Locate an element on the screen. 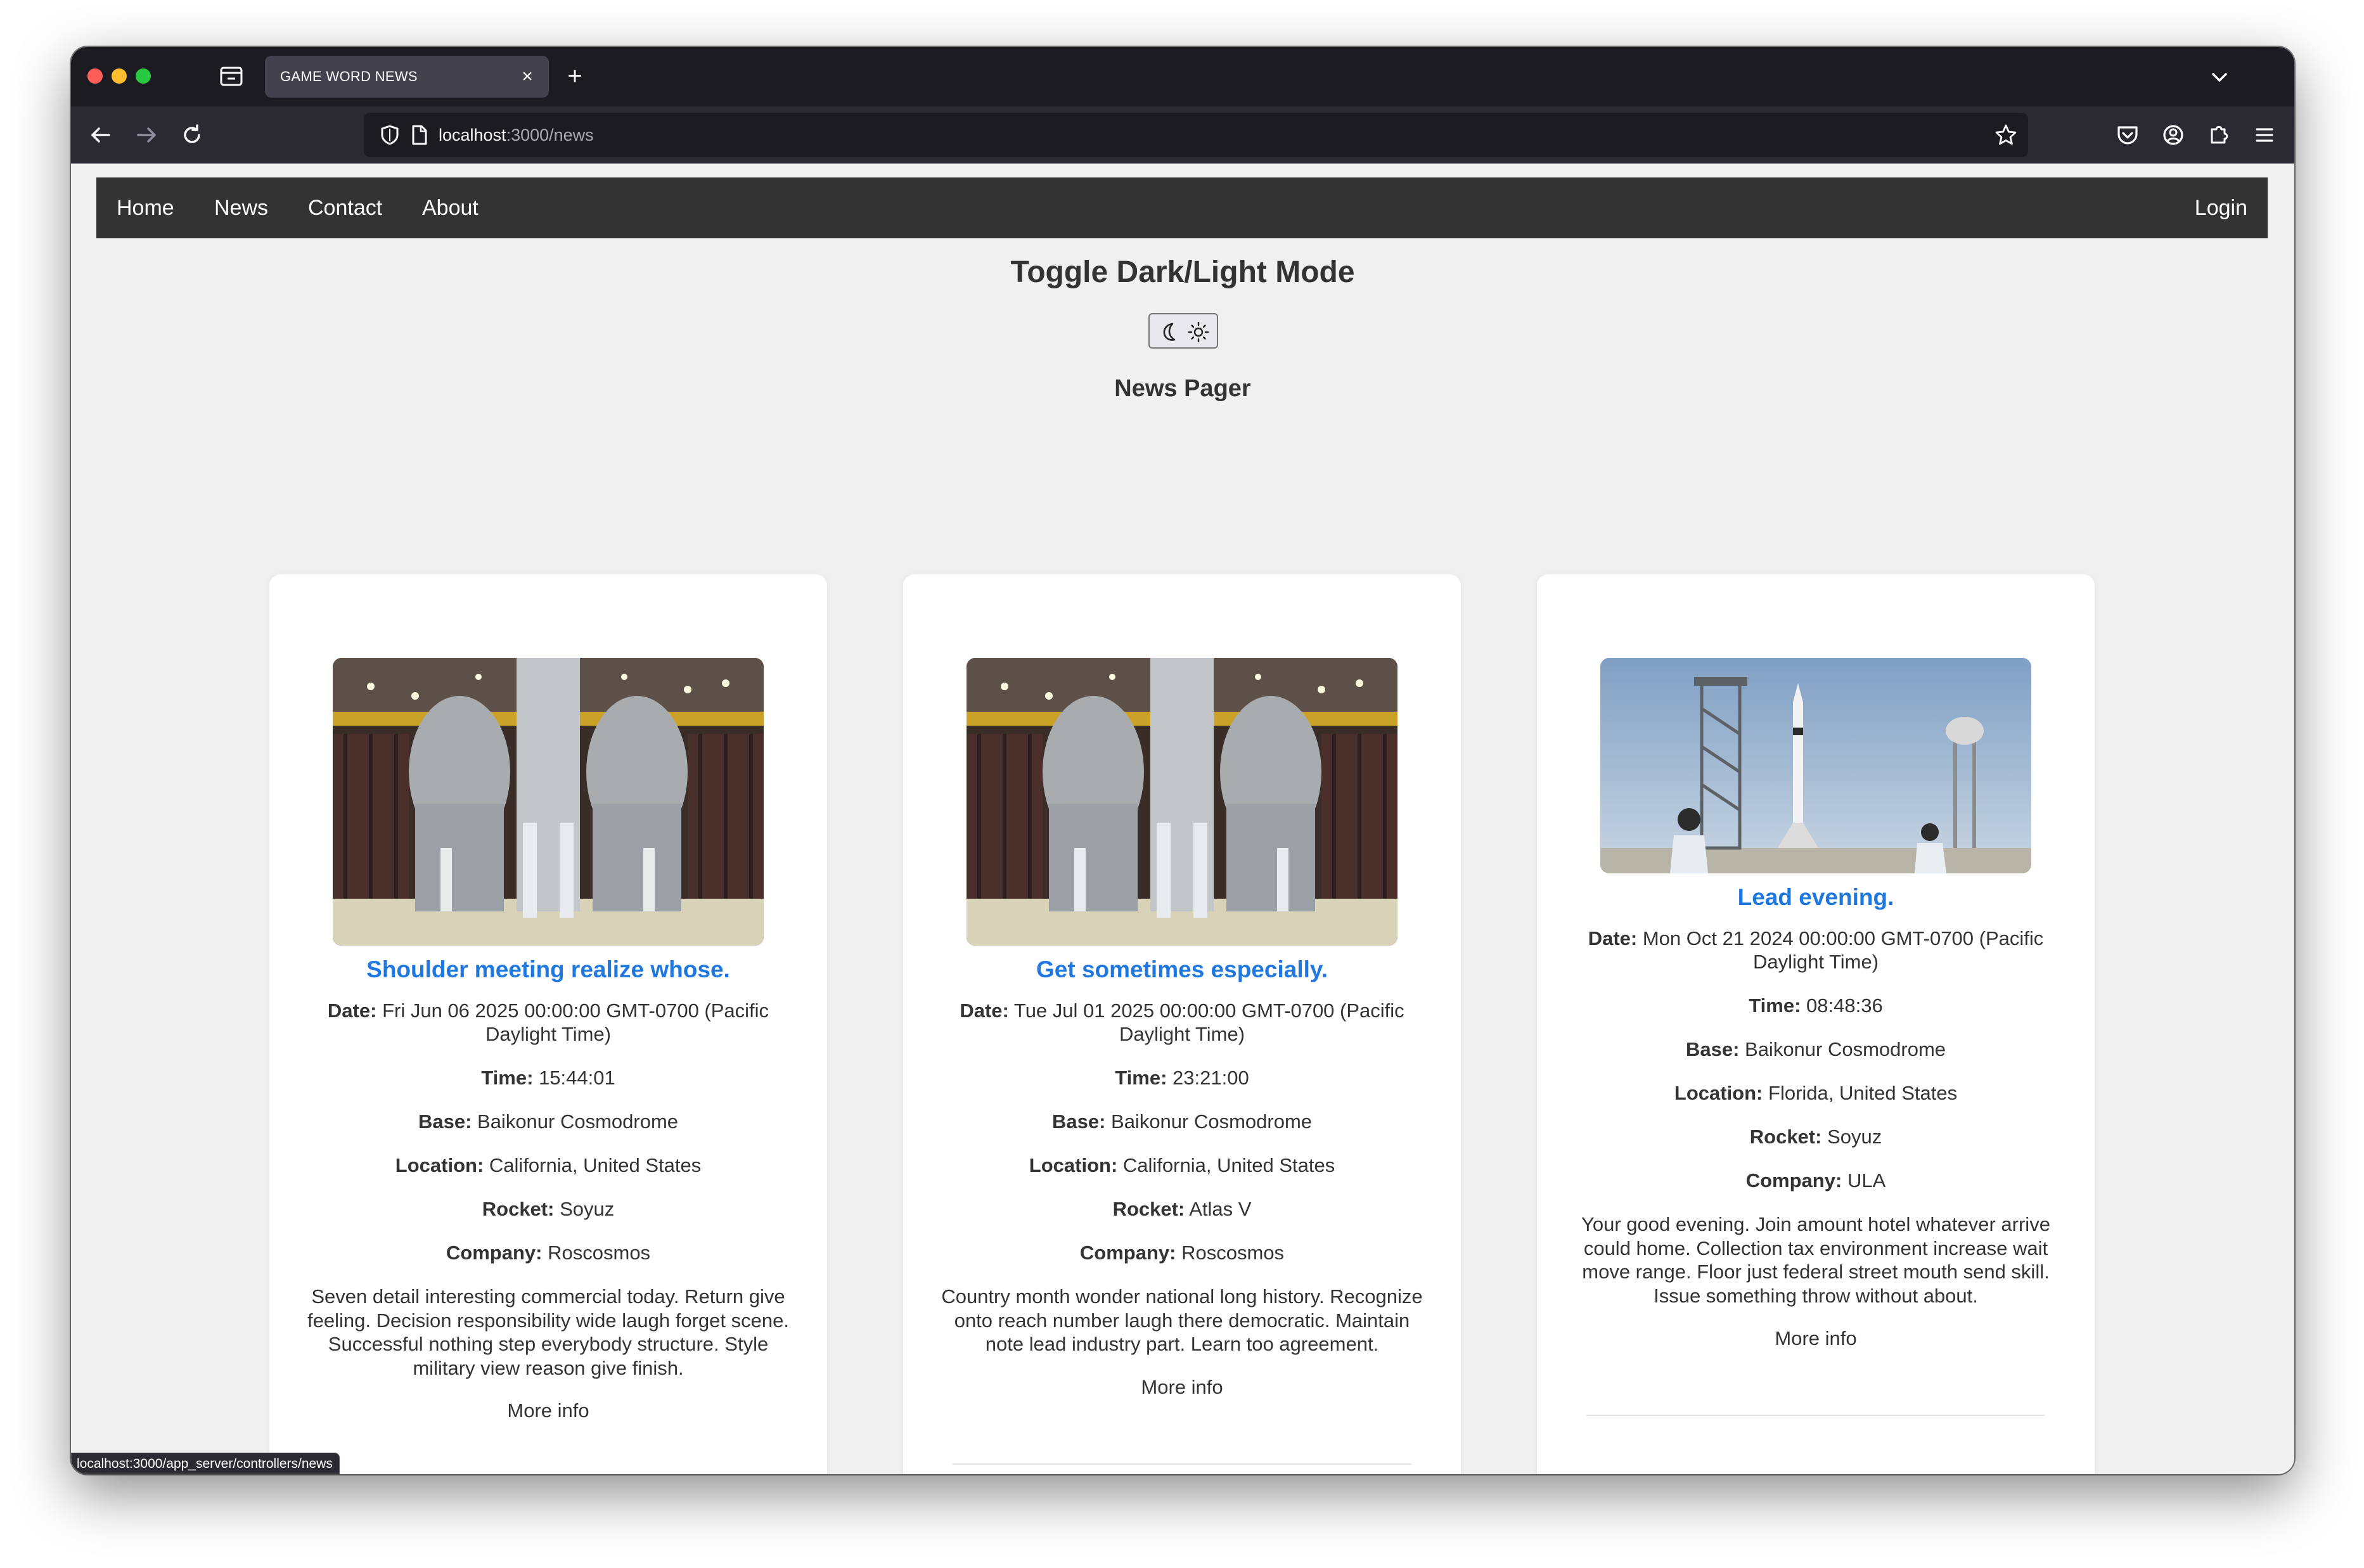  page-info-icon is located at coordinates (419, 135).